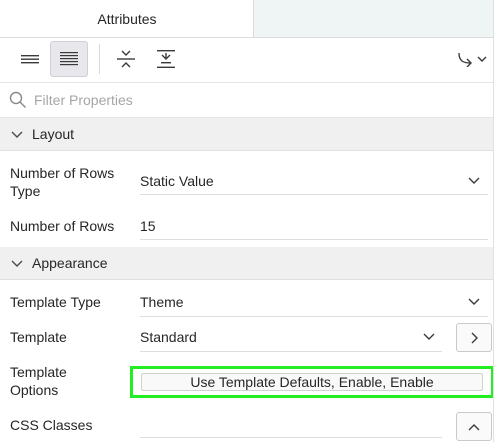 The image size is (494, 442). I want to click on number-of-rows-type-label: Number of Rows Type, so click(62, 182).